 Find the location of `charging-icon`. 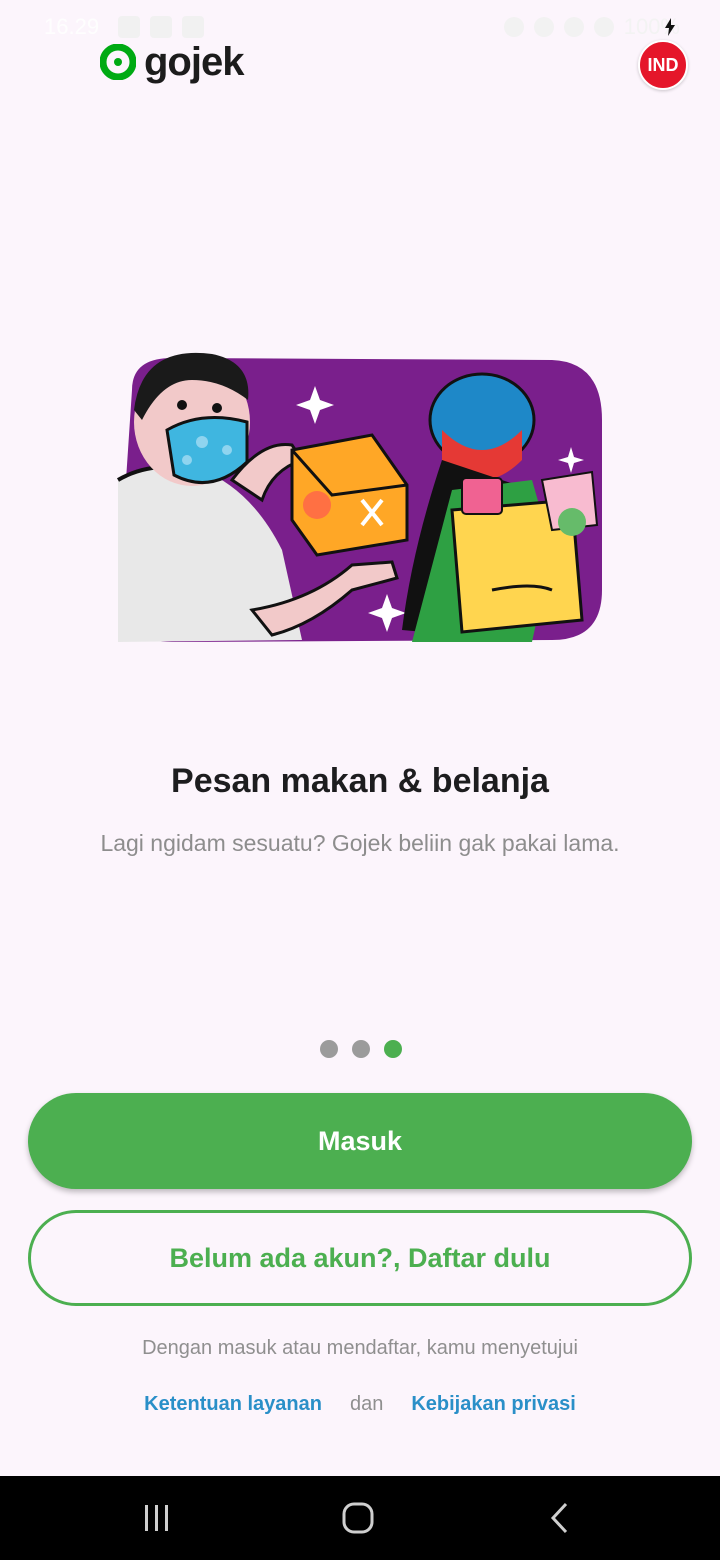

charging-icon is located at coordinates (670, 27).